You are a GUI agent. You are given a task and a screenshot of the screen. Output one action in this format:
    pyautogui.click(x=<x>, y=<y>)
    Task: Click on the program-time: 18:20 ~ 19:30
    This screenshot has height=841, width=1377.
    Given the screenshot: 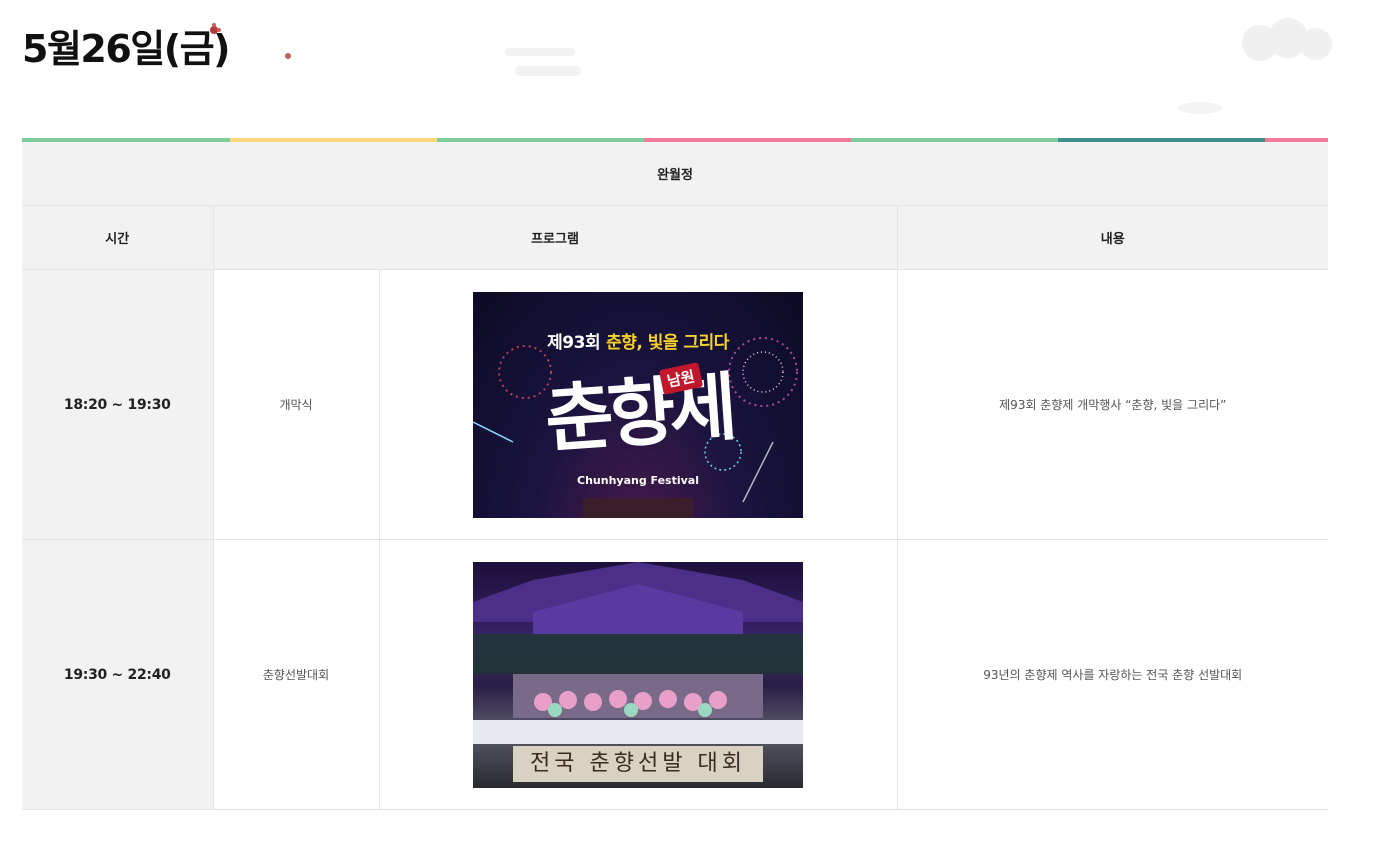 What is the action you would take?
    pyautogui.click(x=118, y=404)
    